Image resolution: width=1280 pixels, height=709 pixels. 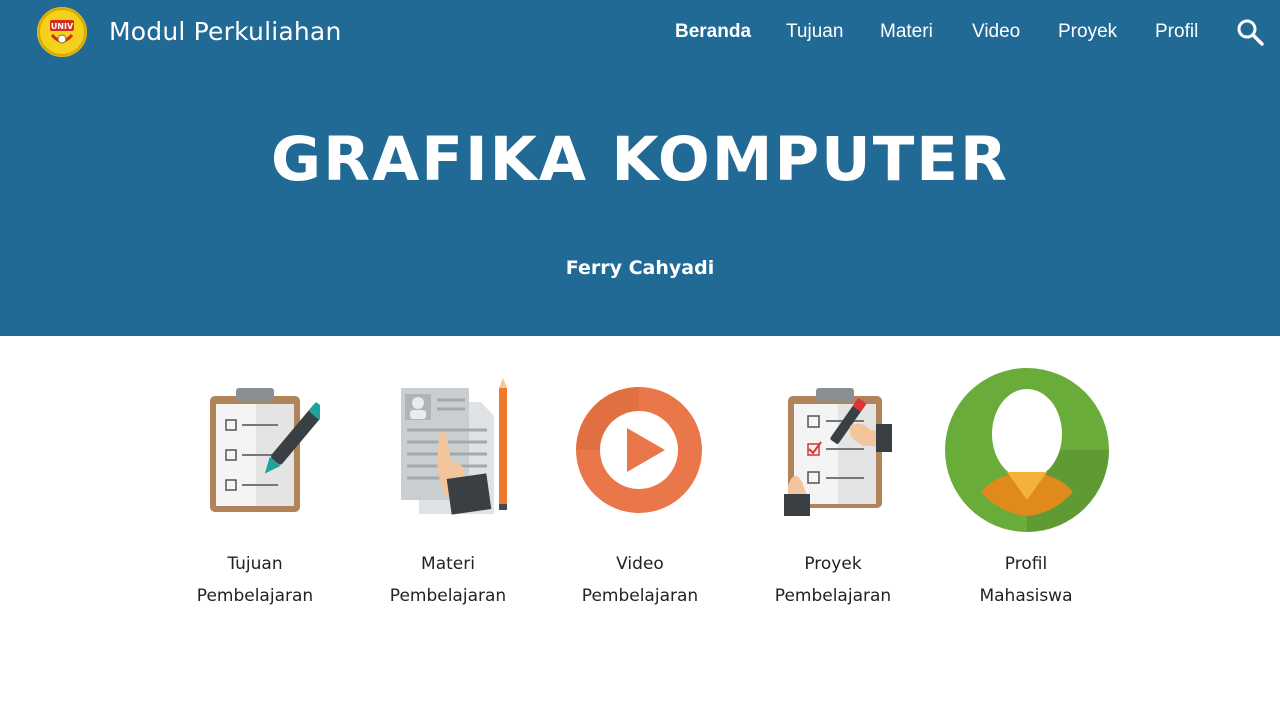 I want to click on search-icon, so click(x=1250, y=32).